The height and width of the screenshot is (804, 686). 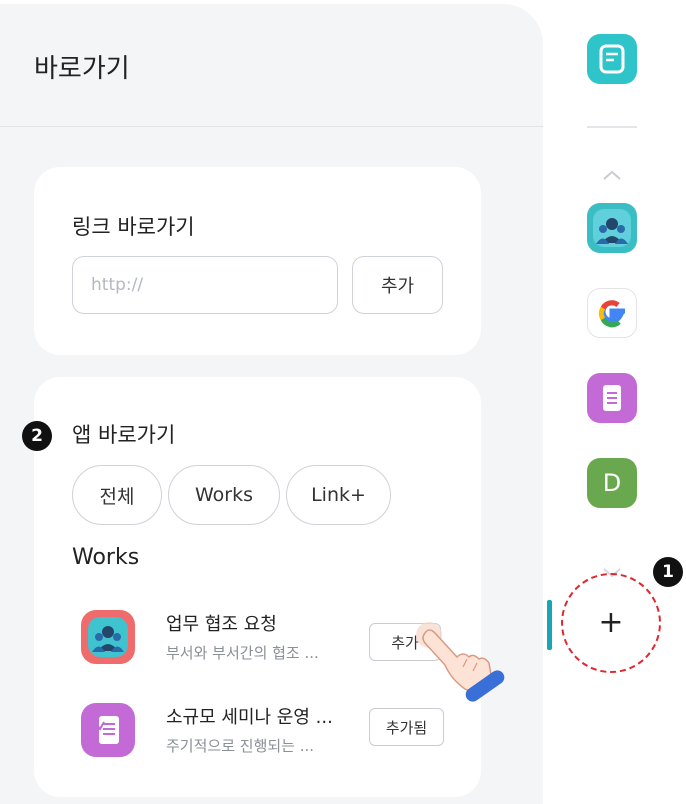 What do you see at coordinates (612, 398) in the screenshot?
I see `document-app-icon` at bounding box center [612, 398].